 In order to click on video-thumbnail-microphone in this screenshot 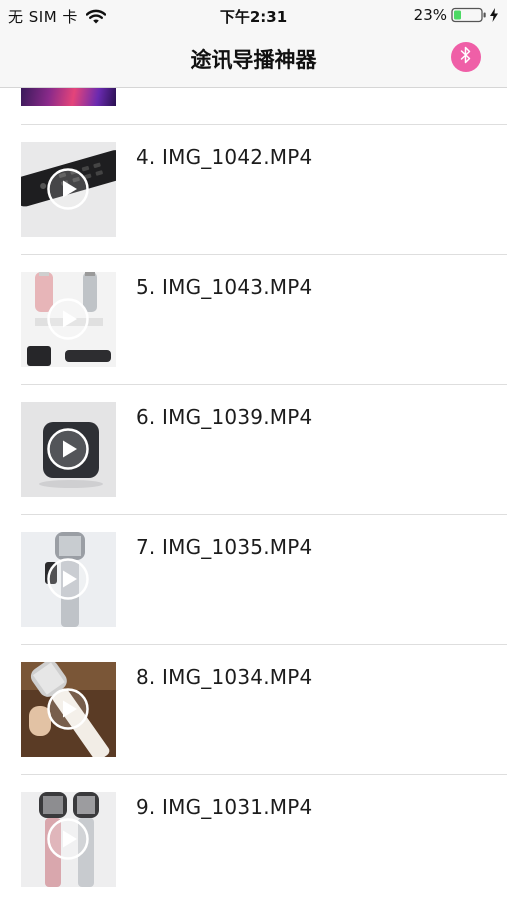, I will do `click(68, 579)`.